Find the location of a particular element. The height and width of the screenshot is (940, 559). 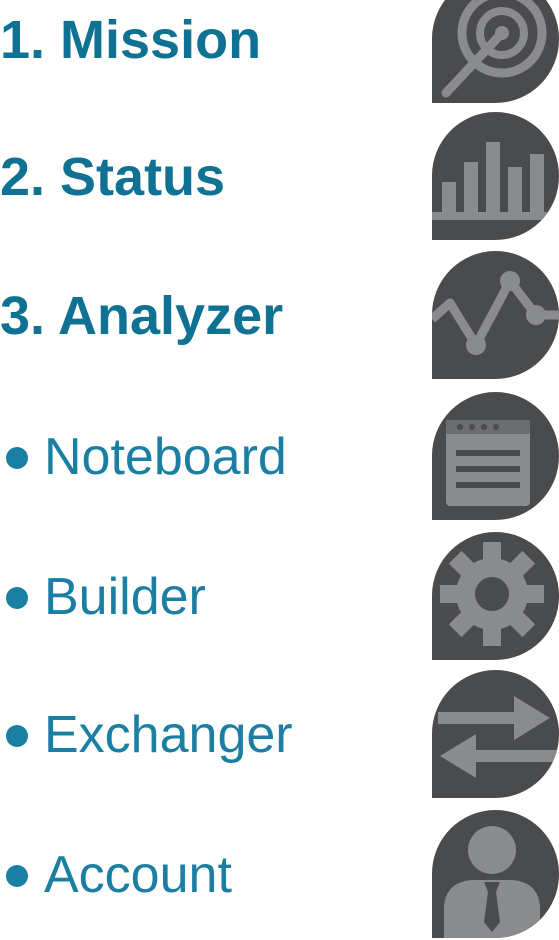

user-account-icon is located at coordinates (495, 874).